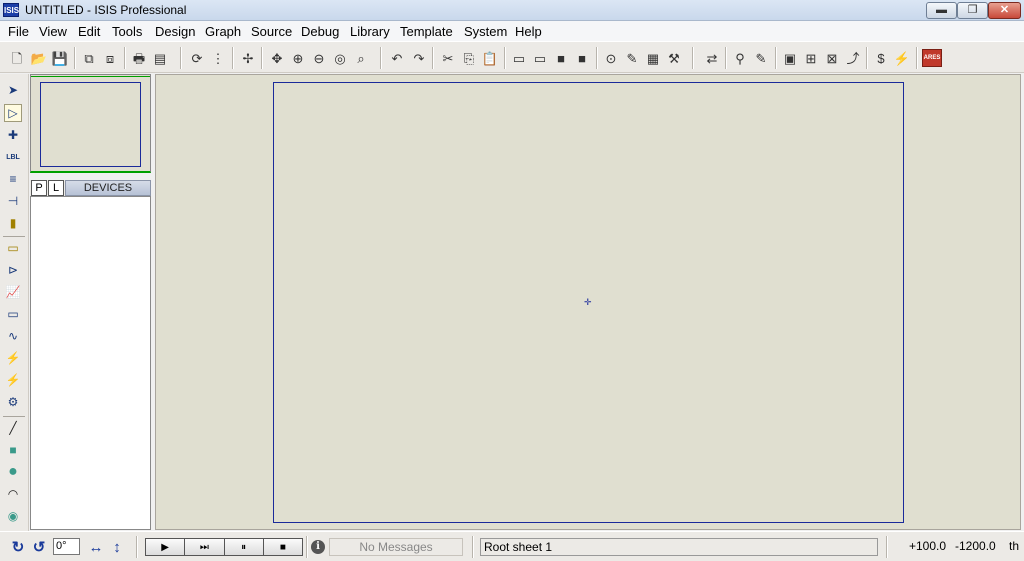 The height and width of the screenshot is (561, 1024). I want to click on library-manager-button: L, so click(56, 188).